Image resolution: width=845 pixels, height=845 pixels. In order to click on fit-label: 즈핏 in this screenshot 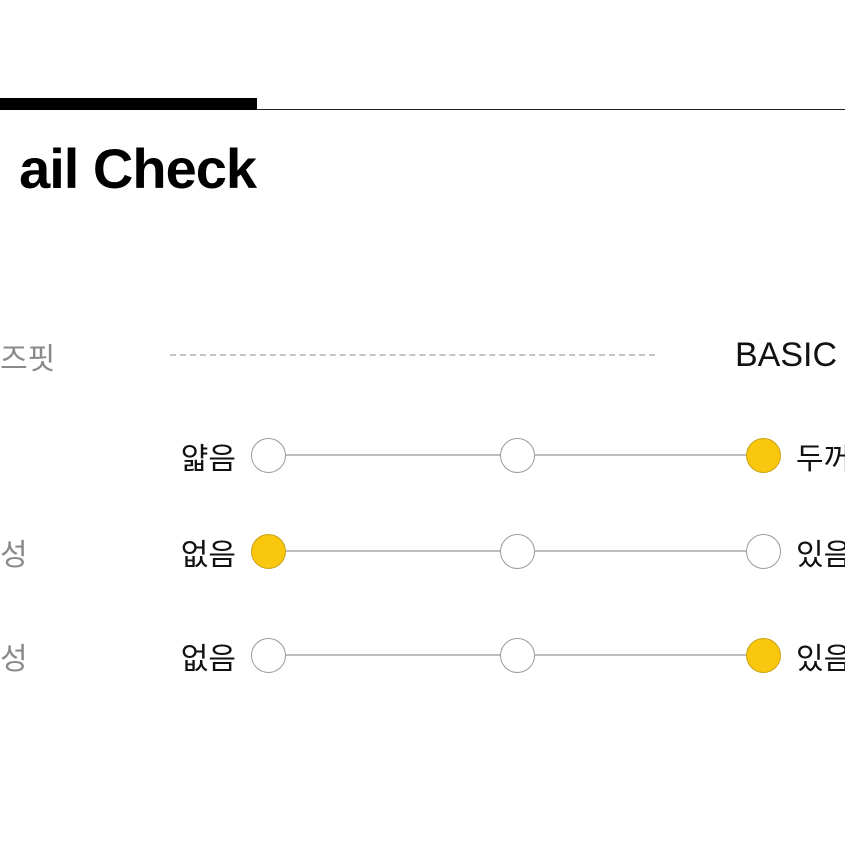, I will do `click(28, 359)`.